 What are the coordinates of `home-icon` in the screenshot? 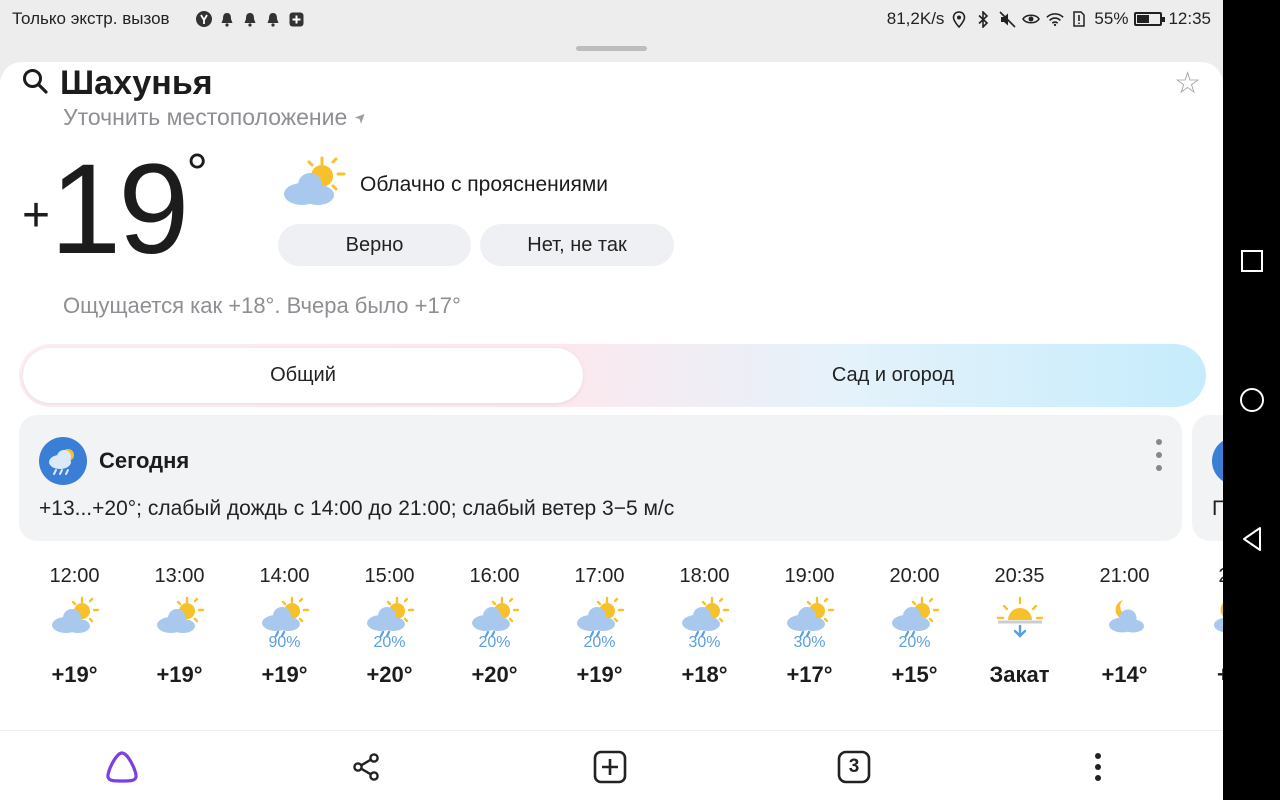 It's located at (1252, 400).